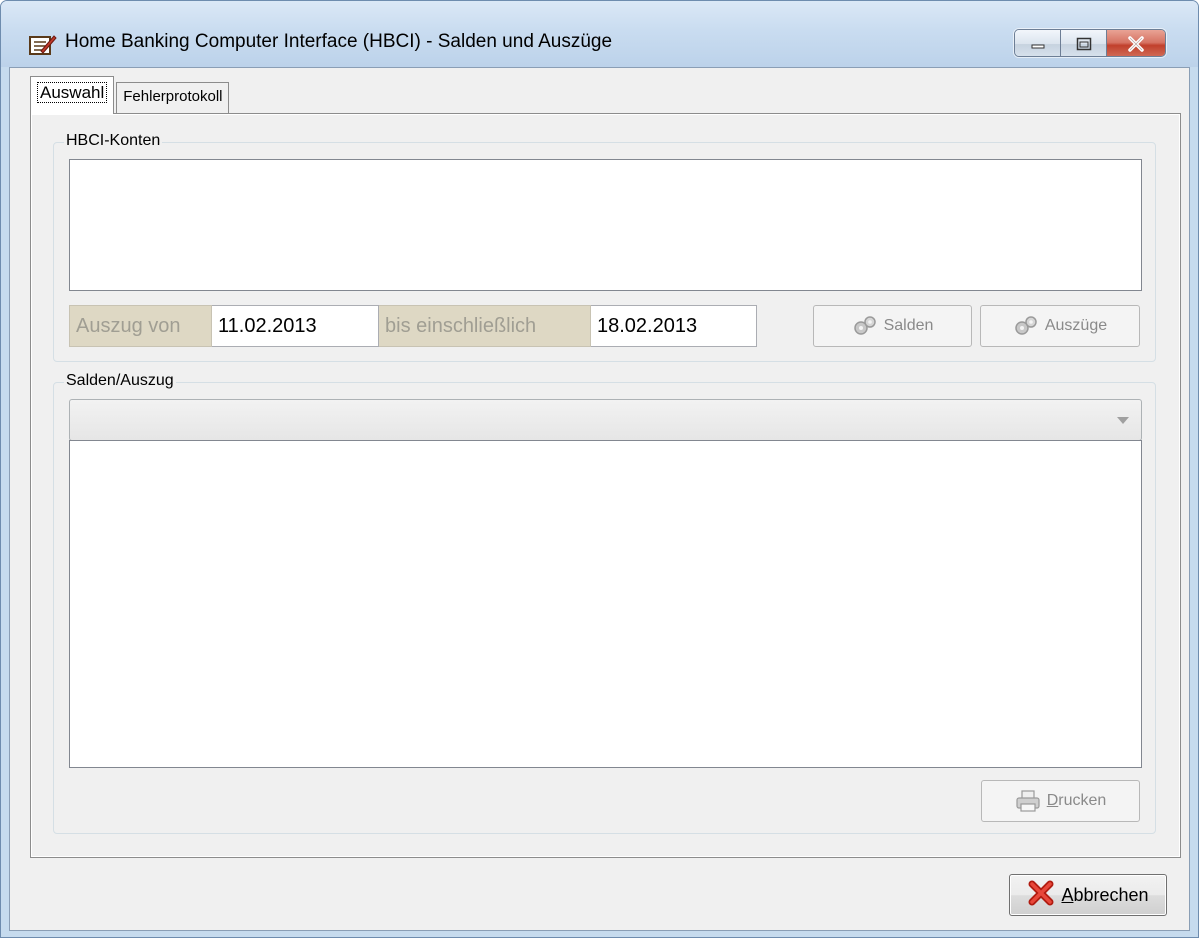 The width and height of the screenshot is (1199, 938). I want to click on print-button: Drucken, so click(1060, 801).